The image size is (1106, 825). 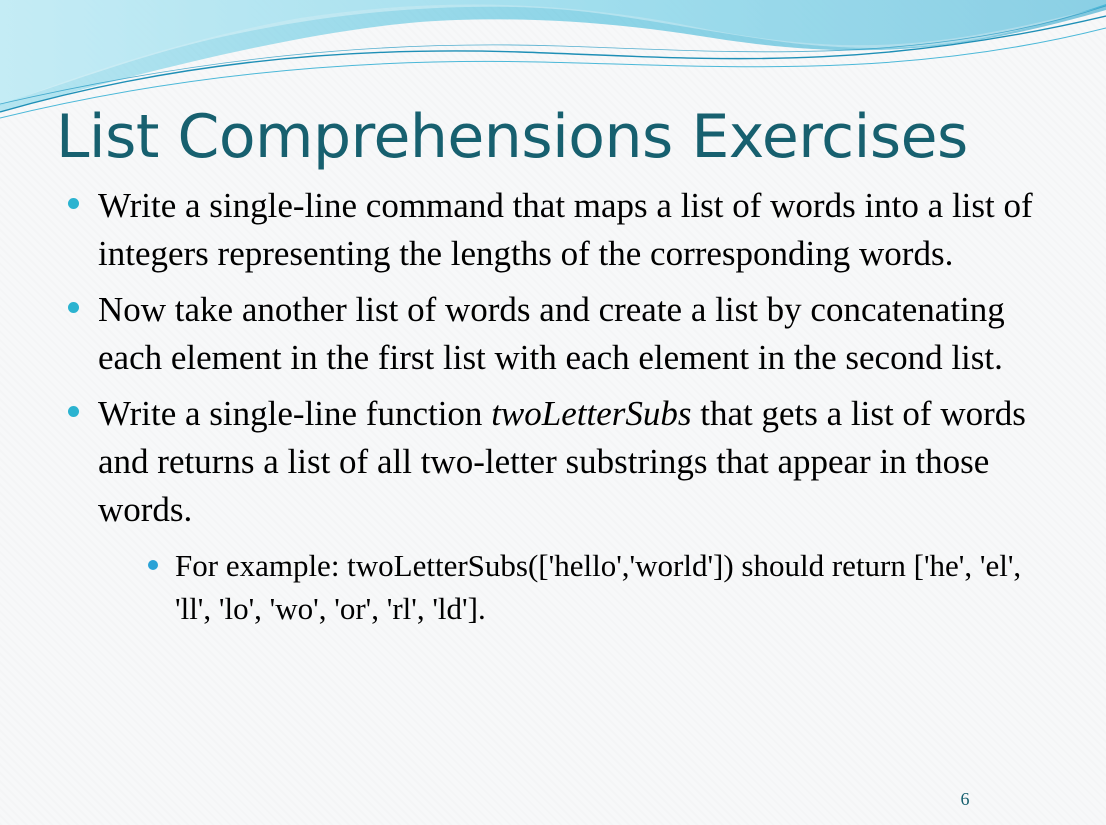 I want to click on function-name: twoLetterSubs, so click(x=591, y=413).